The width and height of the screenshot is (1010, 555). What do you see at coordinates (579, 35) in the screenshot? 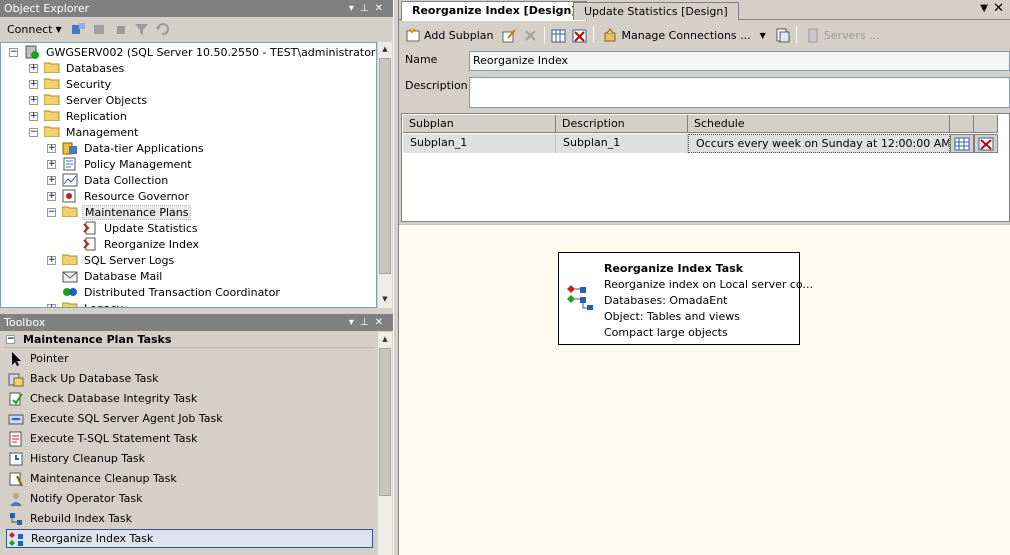
I see `remove-schedule-icon` at bounding box center [579, 35].